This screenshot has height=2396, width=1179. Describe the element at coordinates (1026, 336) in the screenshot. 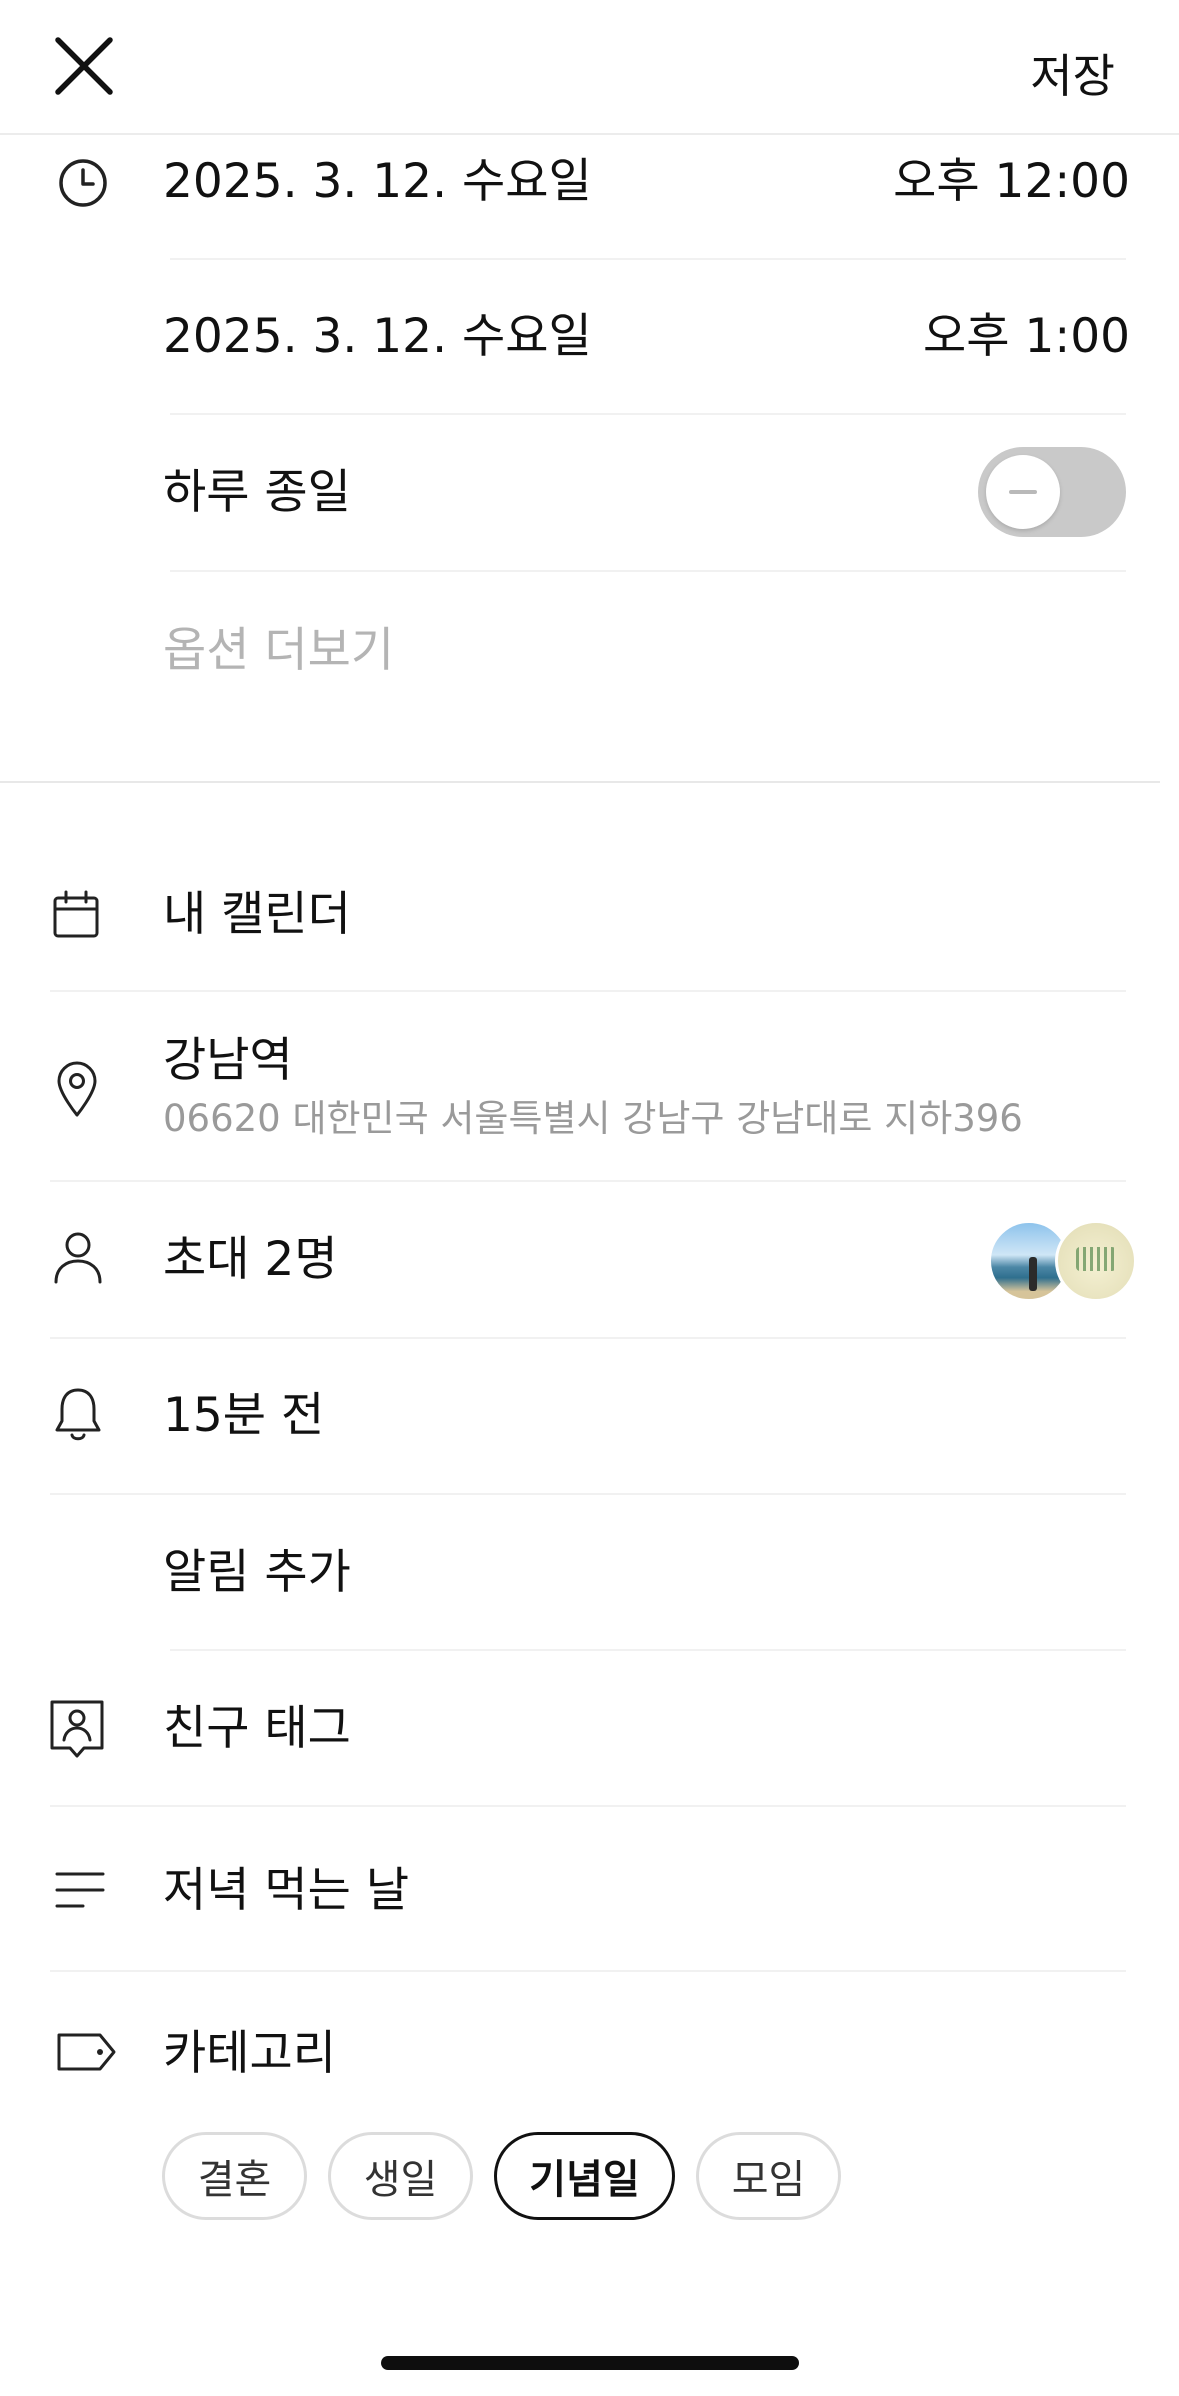

I see `end-time: 오후 1:00` at that location.